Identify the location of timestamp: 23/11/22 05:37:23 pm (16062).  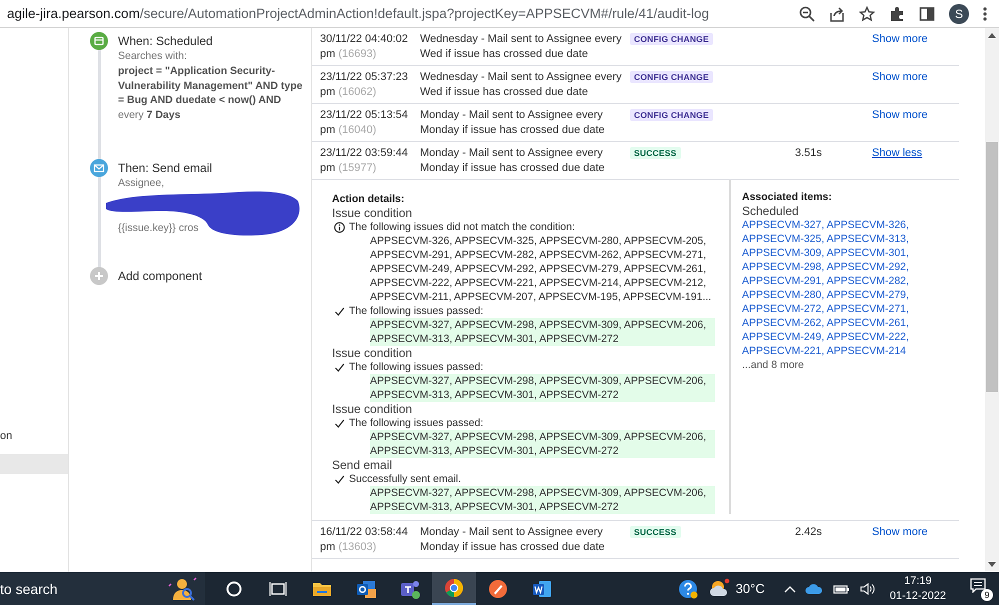
(364, 85).